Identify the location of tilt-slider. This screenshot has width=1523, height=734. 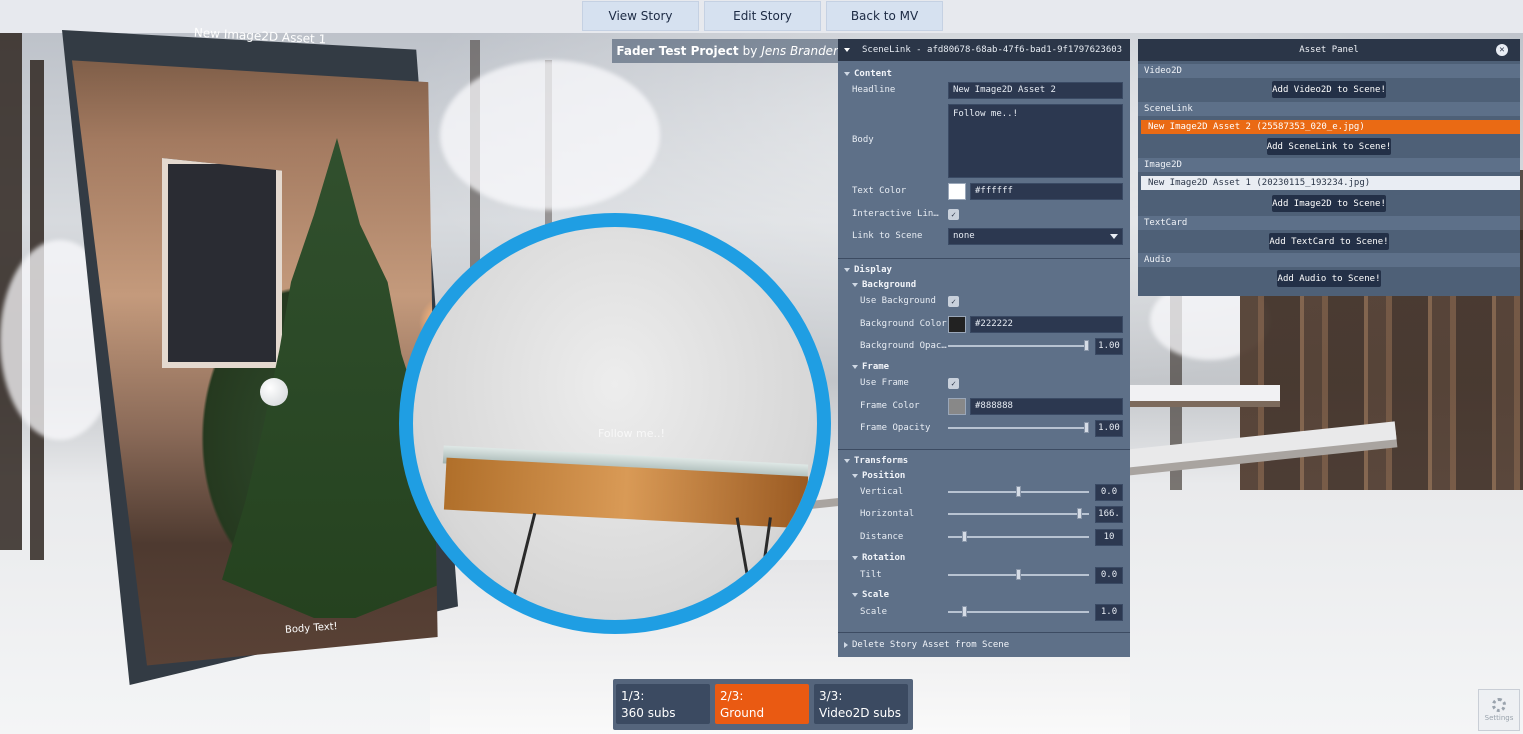
(1018, 574).